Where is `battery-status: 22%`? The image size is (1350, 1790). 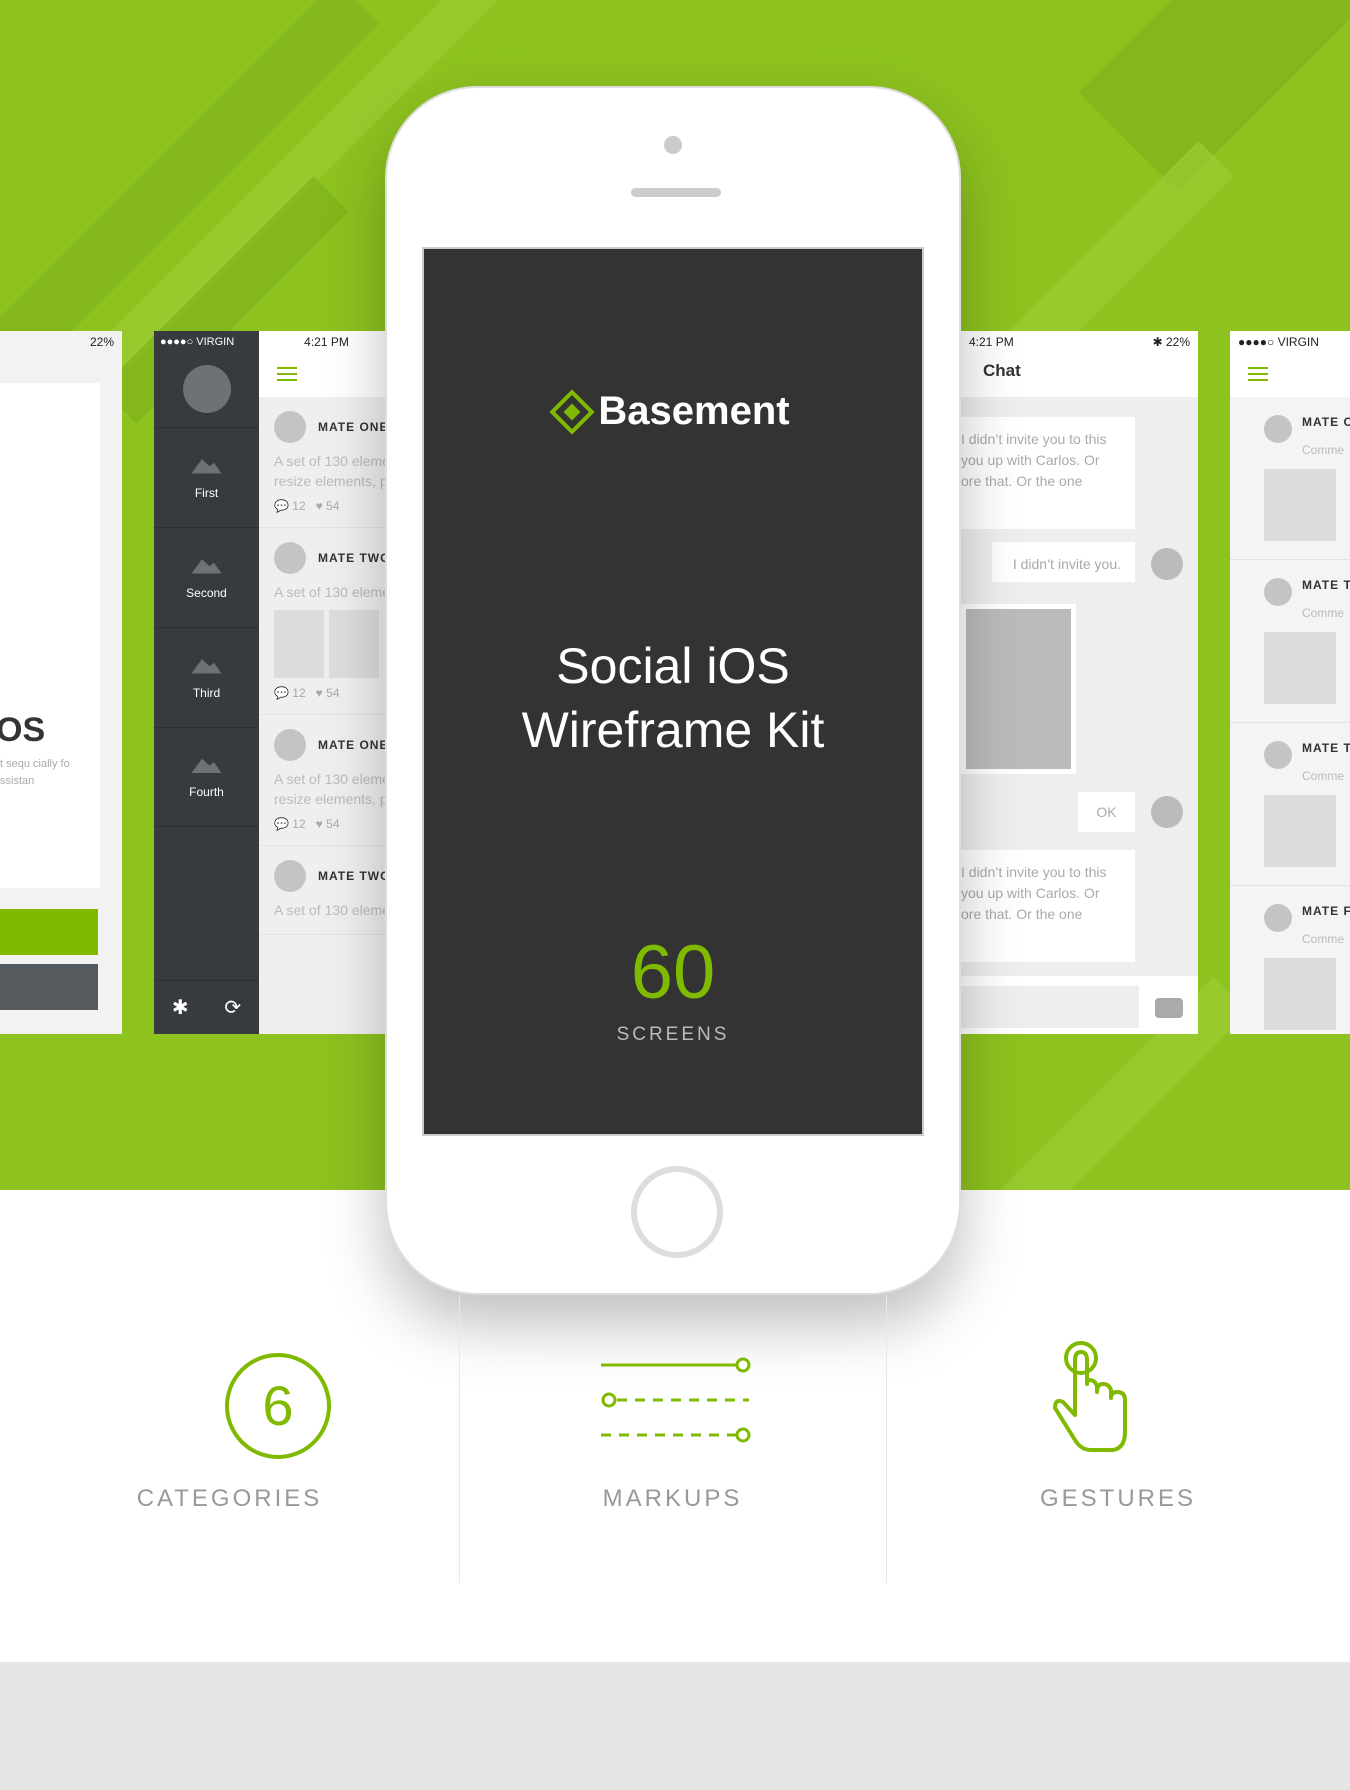
battery-status: 22% is located at coordinates (101, 342).